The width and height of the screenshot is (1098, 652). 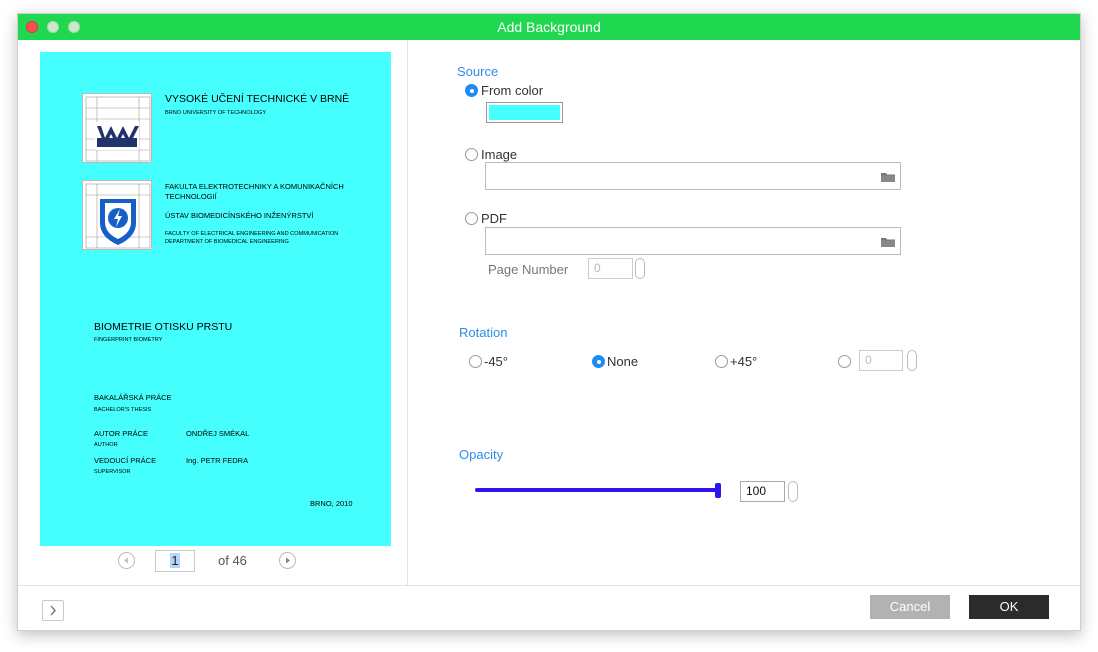 I want to click on previous-page-button, so click(x=126, y=560).